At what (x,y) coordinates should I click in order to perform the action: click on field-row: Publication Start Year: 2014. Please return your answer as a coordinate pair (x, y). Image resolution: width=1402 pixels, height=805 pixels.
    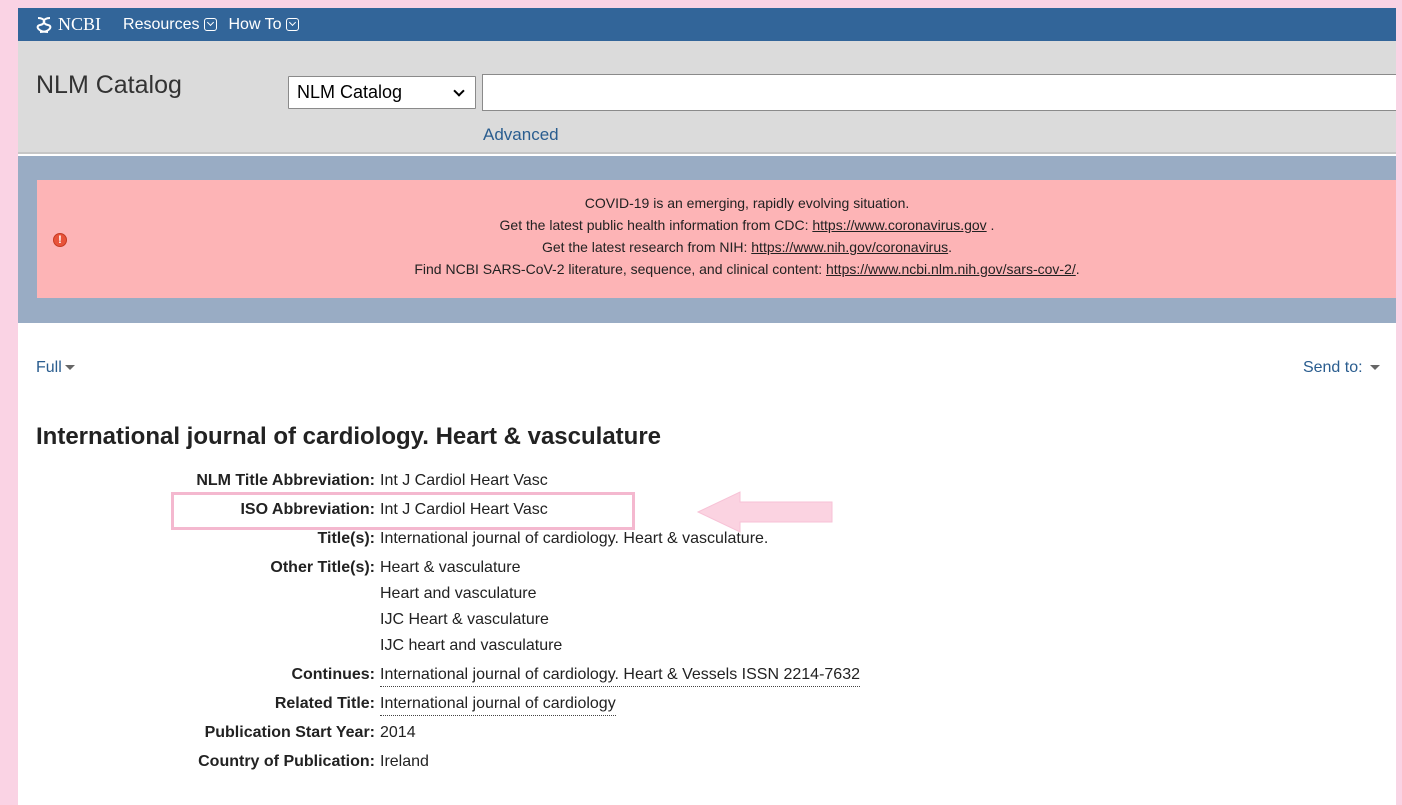
    Looking at the image, I should click on (518, 733).